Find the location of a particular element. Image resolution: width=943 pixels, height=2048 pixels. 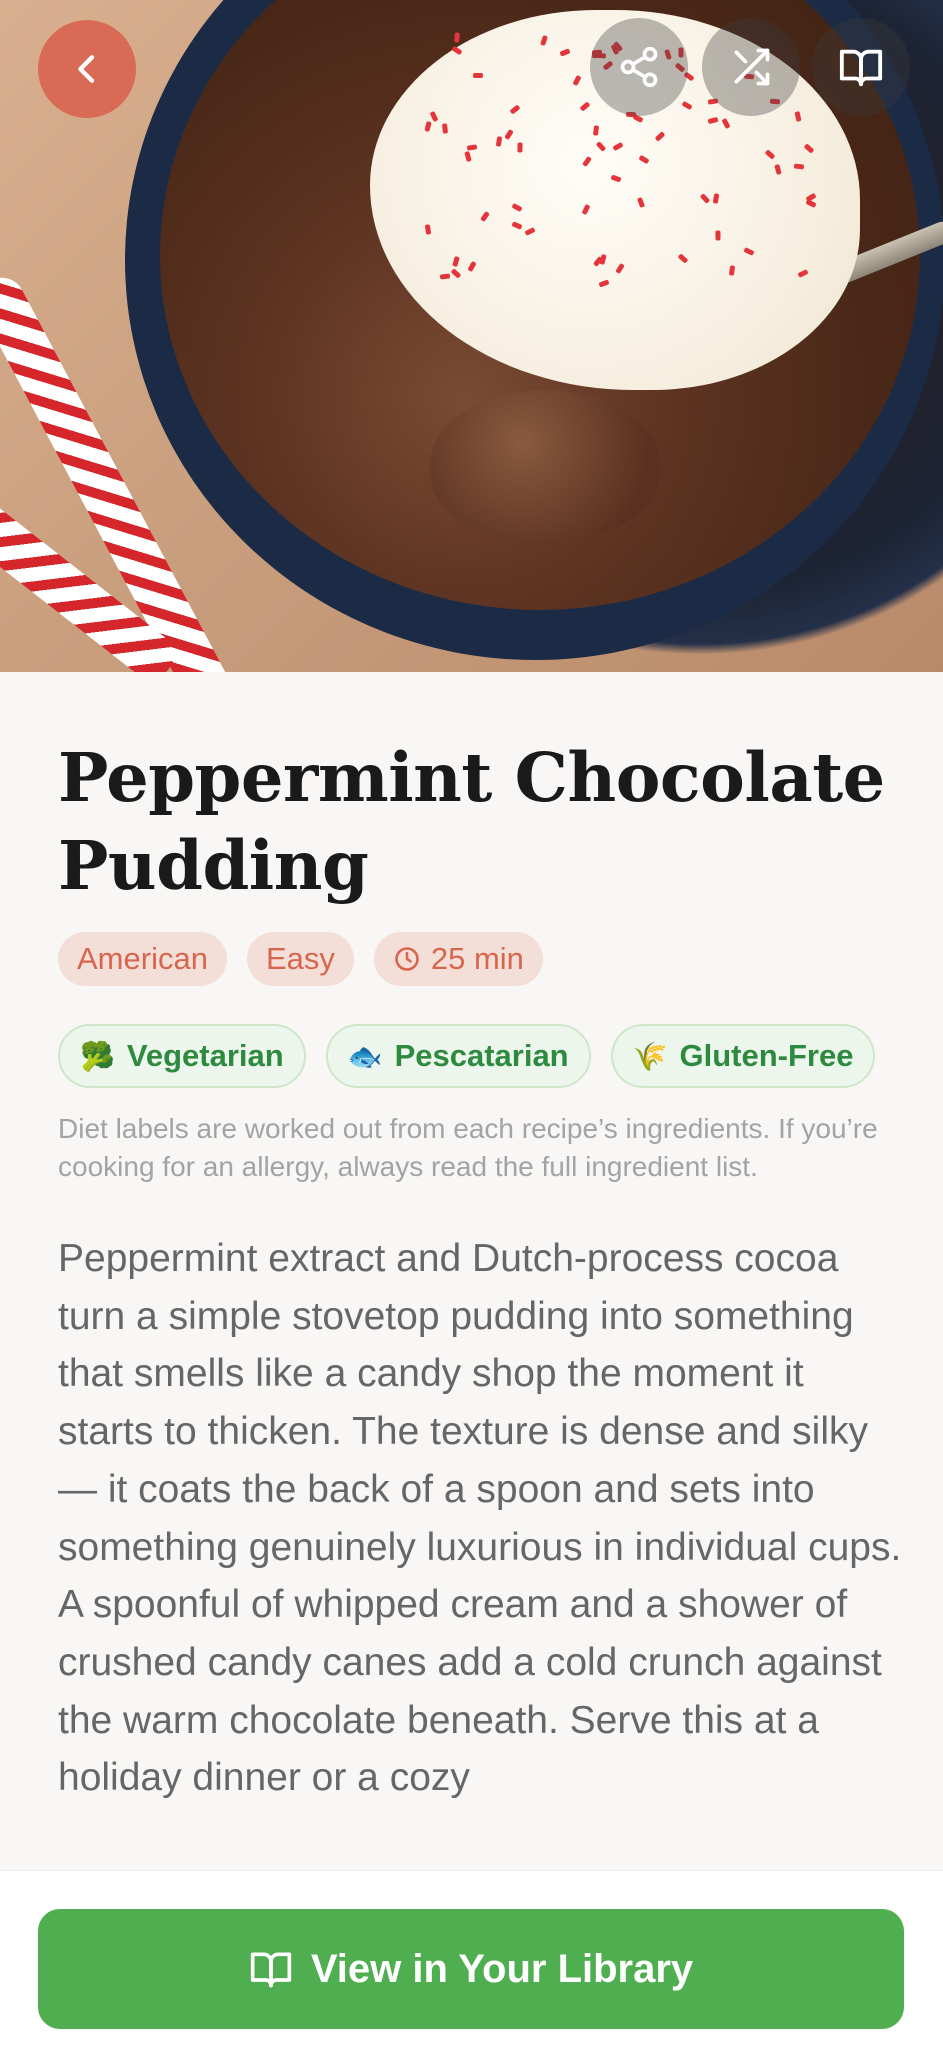

diet-chip-gluten-free: 🌾 Gluten-Free is located at coordinates (743, 1056).